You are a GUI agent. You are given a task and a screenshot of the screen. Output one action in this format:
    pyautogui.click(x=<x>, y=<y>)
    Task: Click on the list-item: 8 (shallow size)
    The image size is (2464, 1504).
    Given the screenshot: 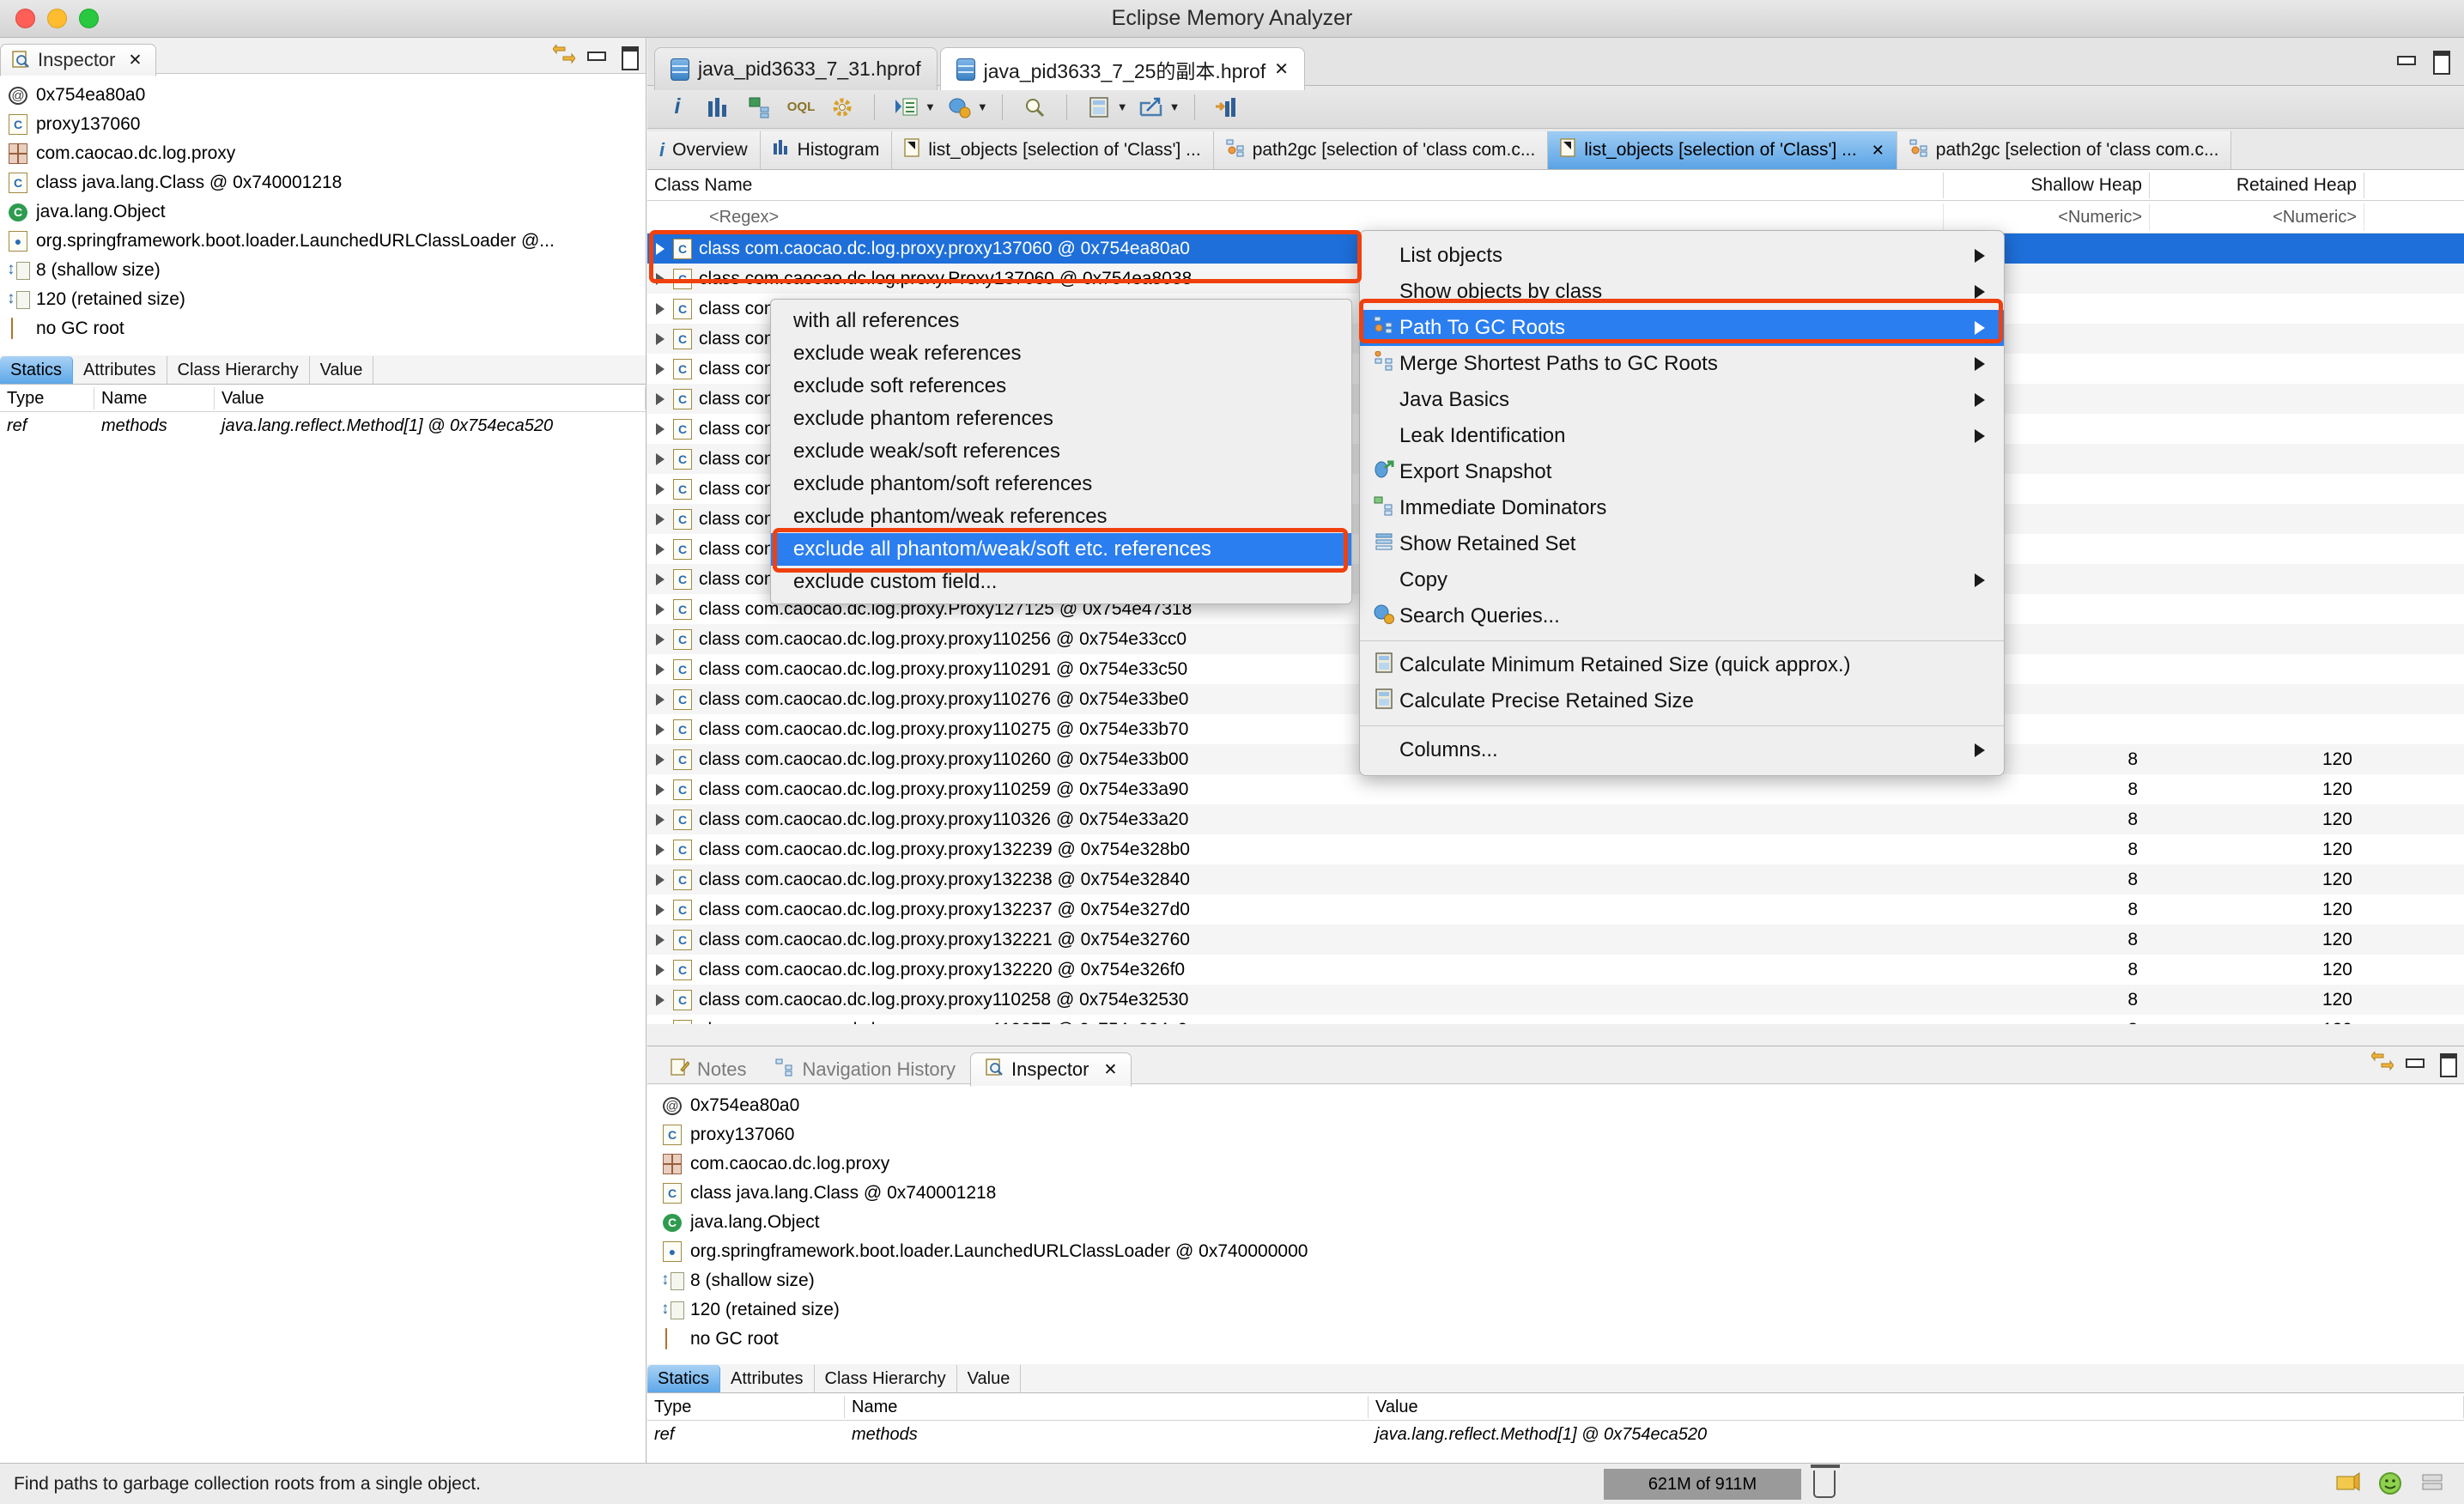 What is the action you would take?
    pyautogui.click(x=326, y=270)
    